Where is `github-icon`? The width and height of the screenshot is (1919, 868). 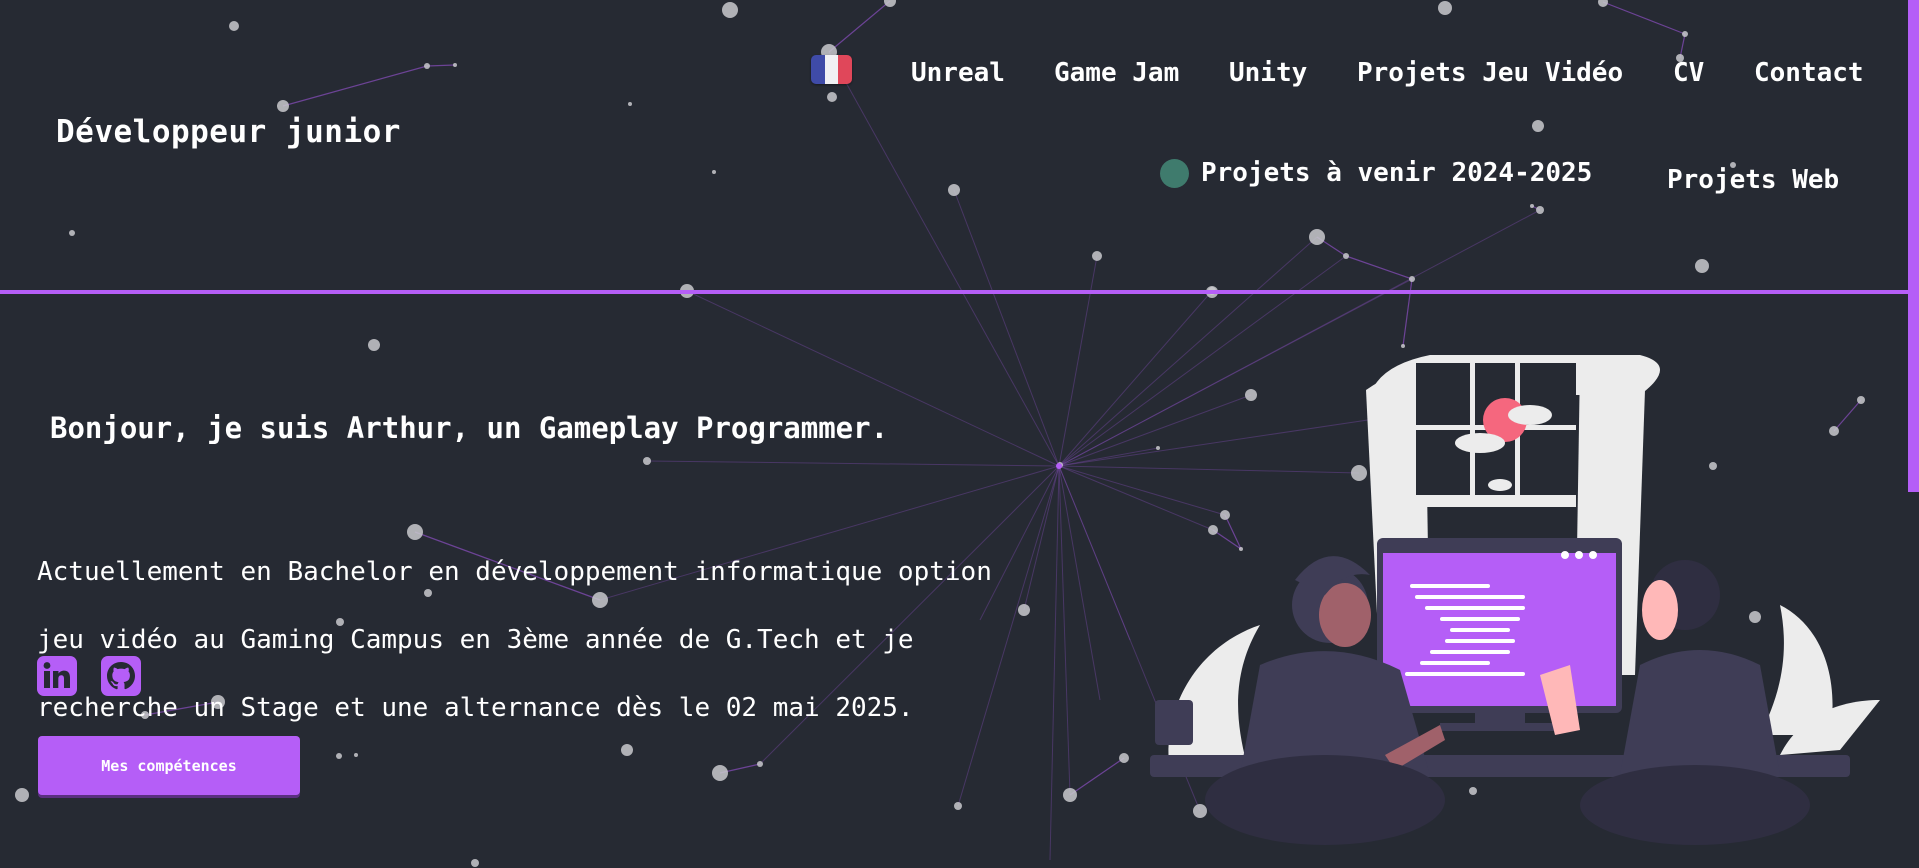 github-icon is located at coordinates (121, 676).